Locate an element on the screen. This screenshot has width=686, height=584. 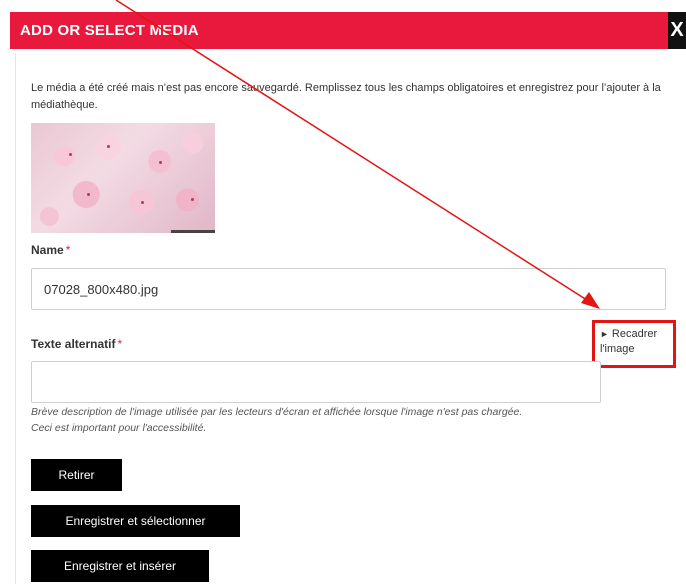
save-and-select-button: Enregistrer et sélectionner is located at coordinates (135, 521).